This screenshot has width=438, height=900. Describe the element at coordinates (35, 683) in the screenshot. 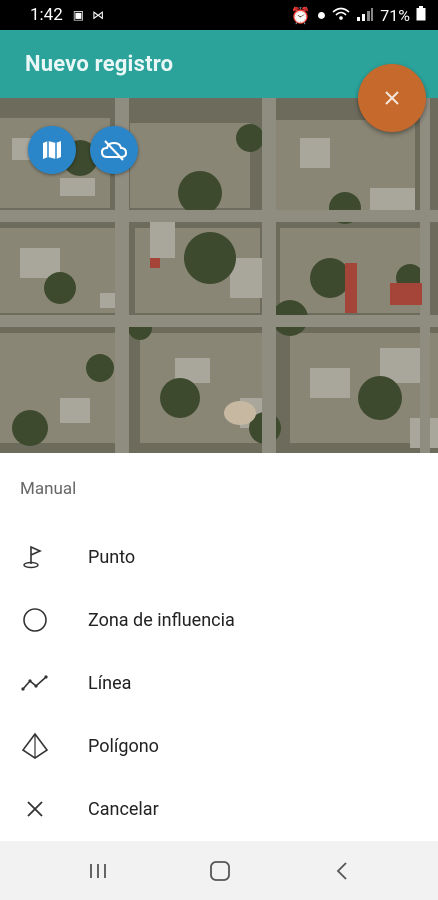

I see `polyline-icon` at that location.